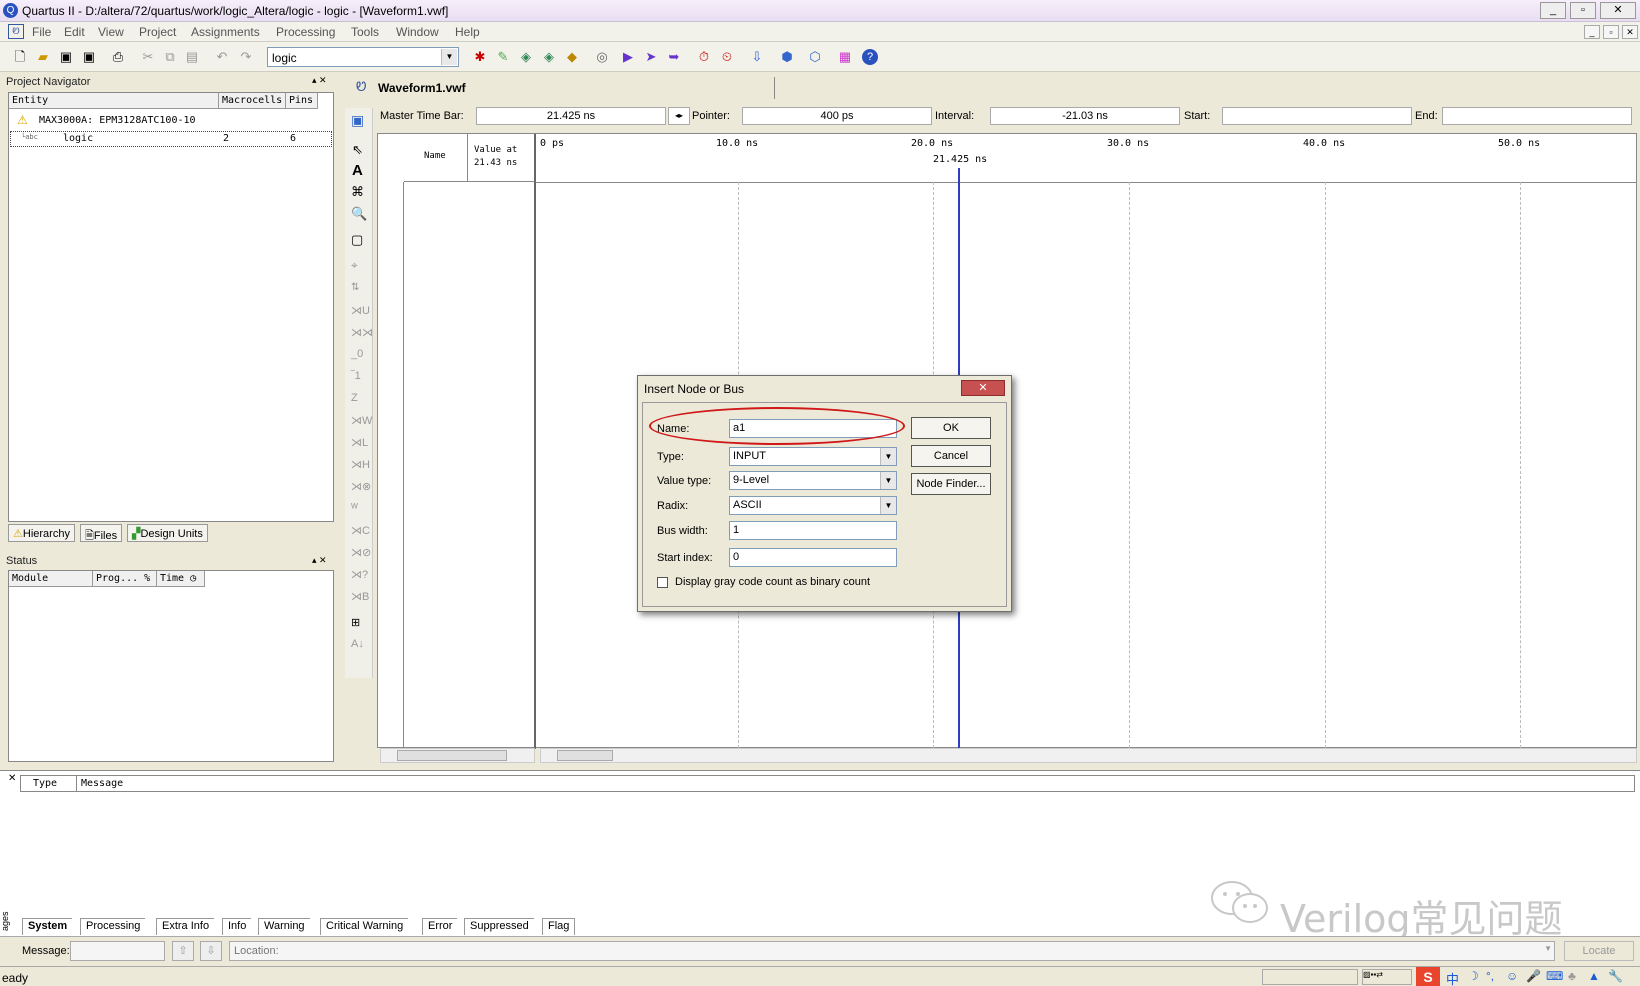 This screenshot has height=986, width=1640. Describe the element at coordinates (470, 465) in the screenshot. I see `signal-list` at that location.